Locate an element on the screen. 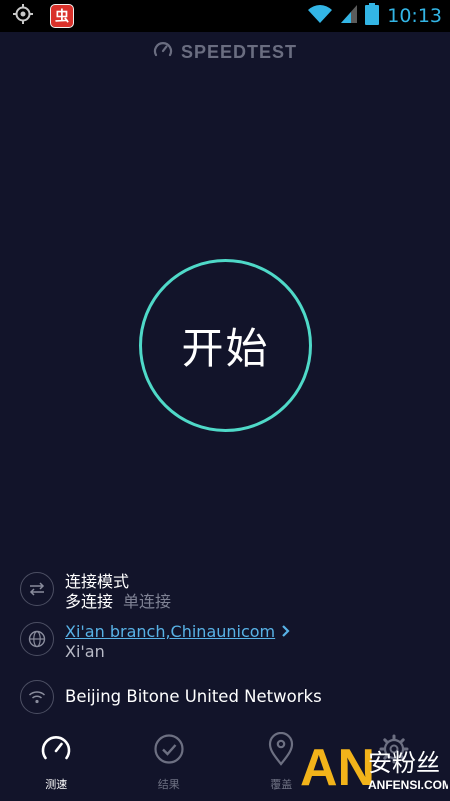  status-bar: 虫 10:13 is located at coordinates (225, 16).